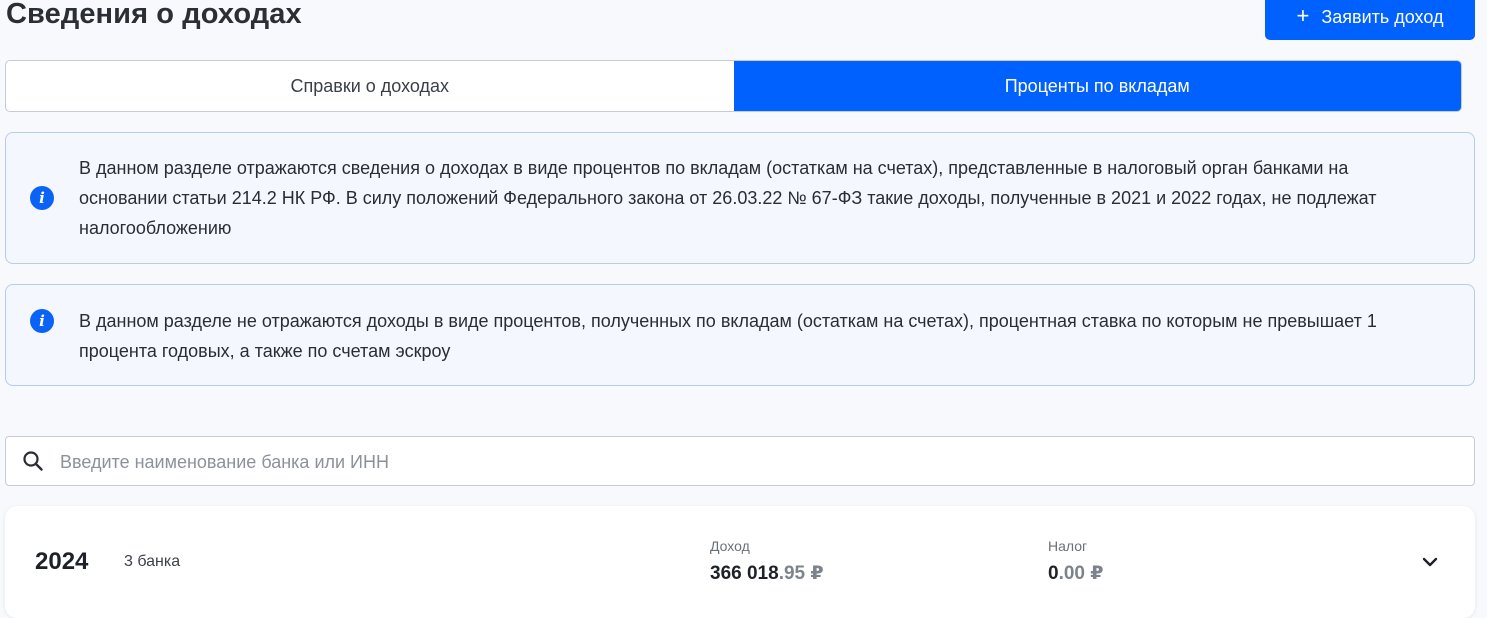  Describe the element at coordinates (1430, 562) in the screenshot. I see `chevron-down-icon` at that location.